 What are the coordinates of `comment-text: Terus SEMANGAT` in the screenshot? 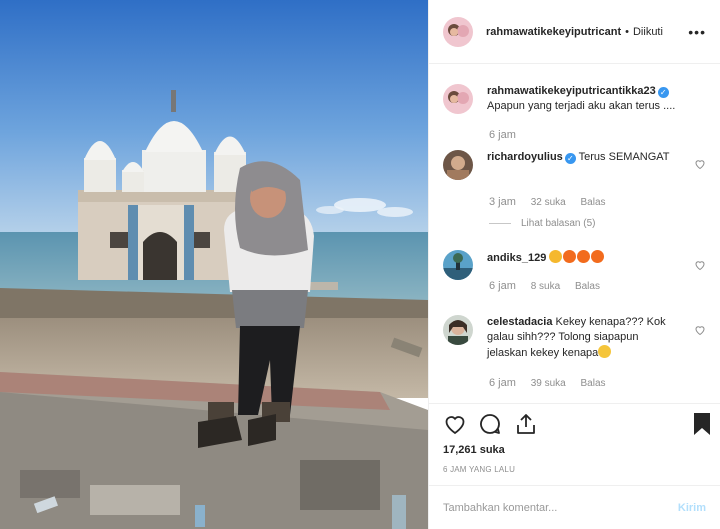 It's located at (624, 157).